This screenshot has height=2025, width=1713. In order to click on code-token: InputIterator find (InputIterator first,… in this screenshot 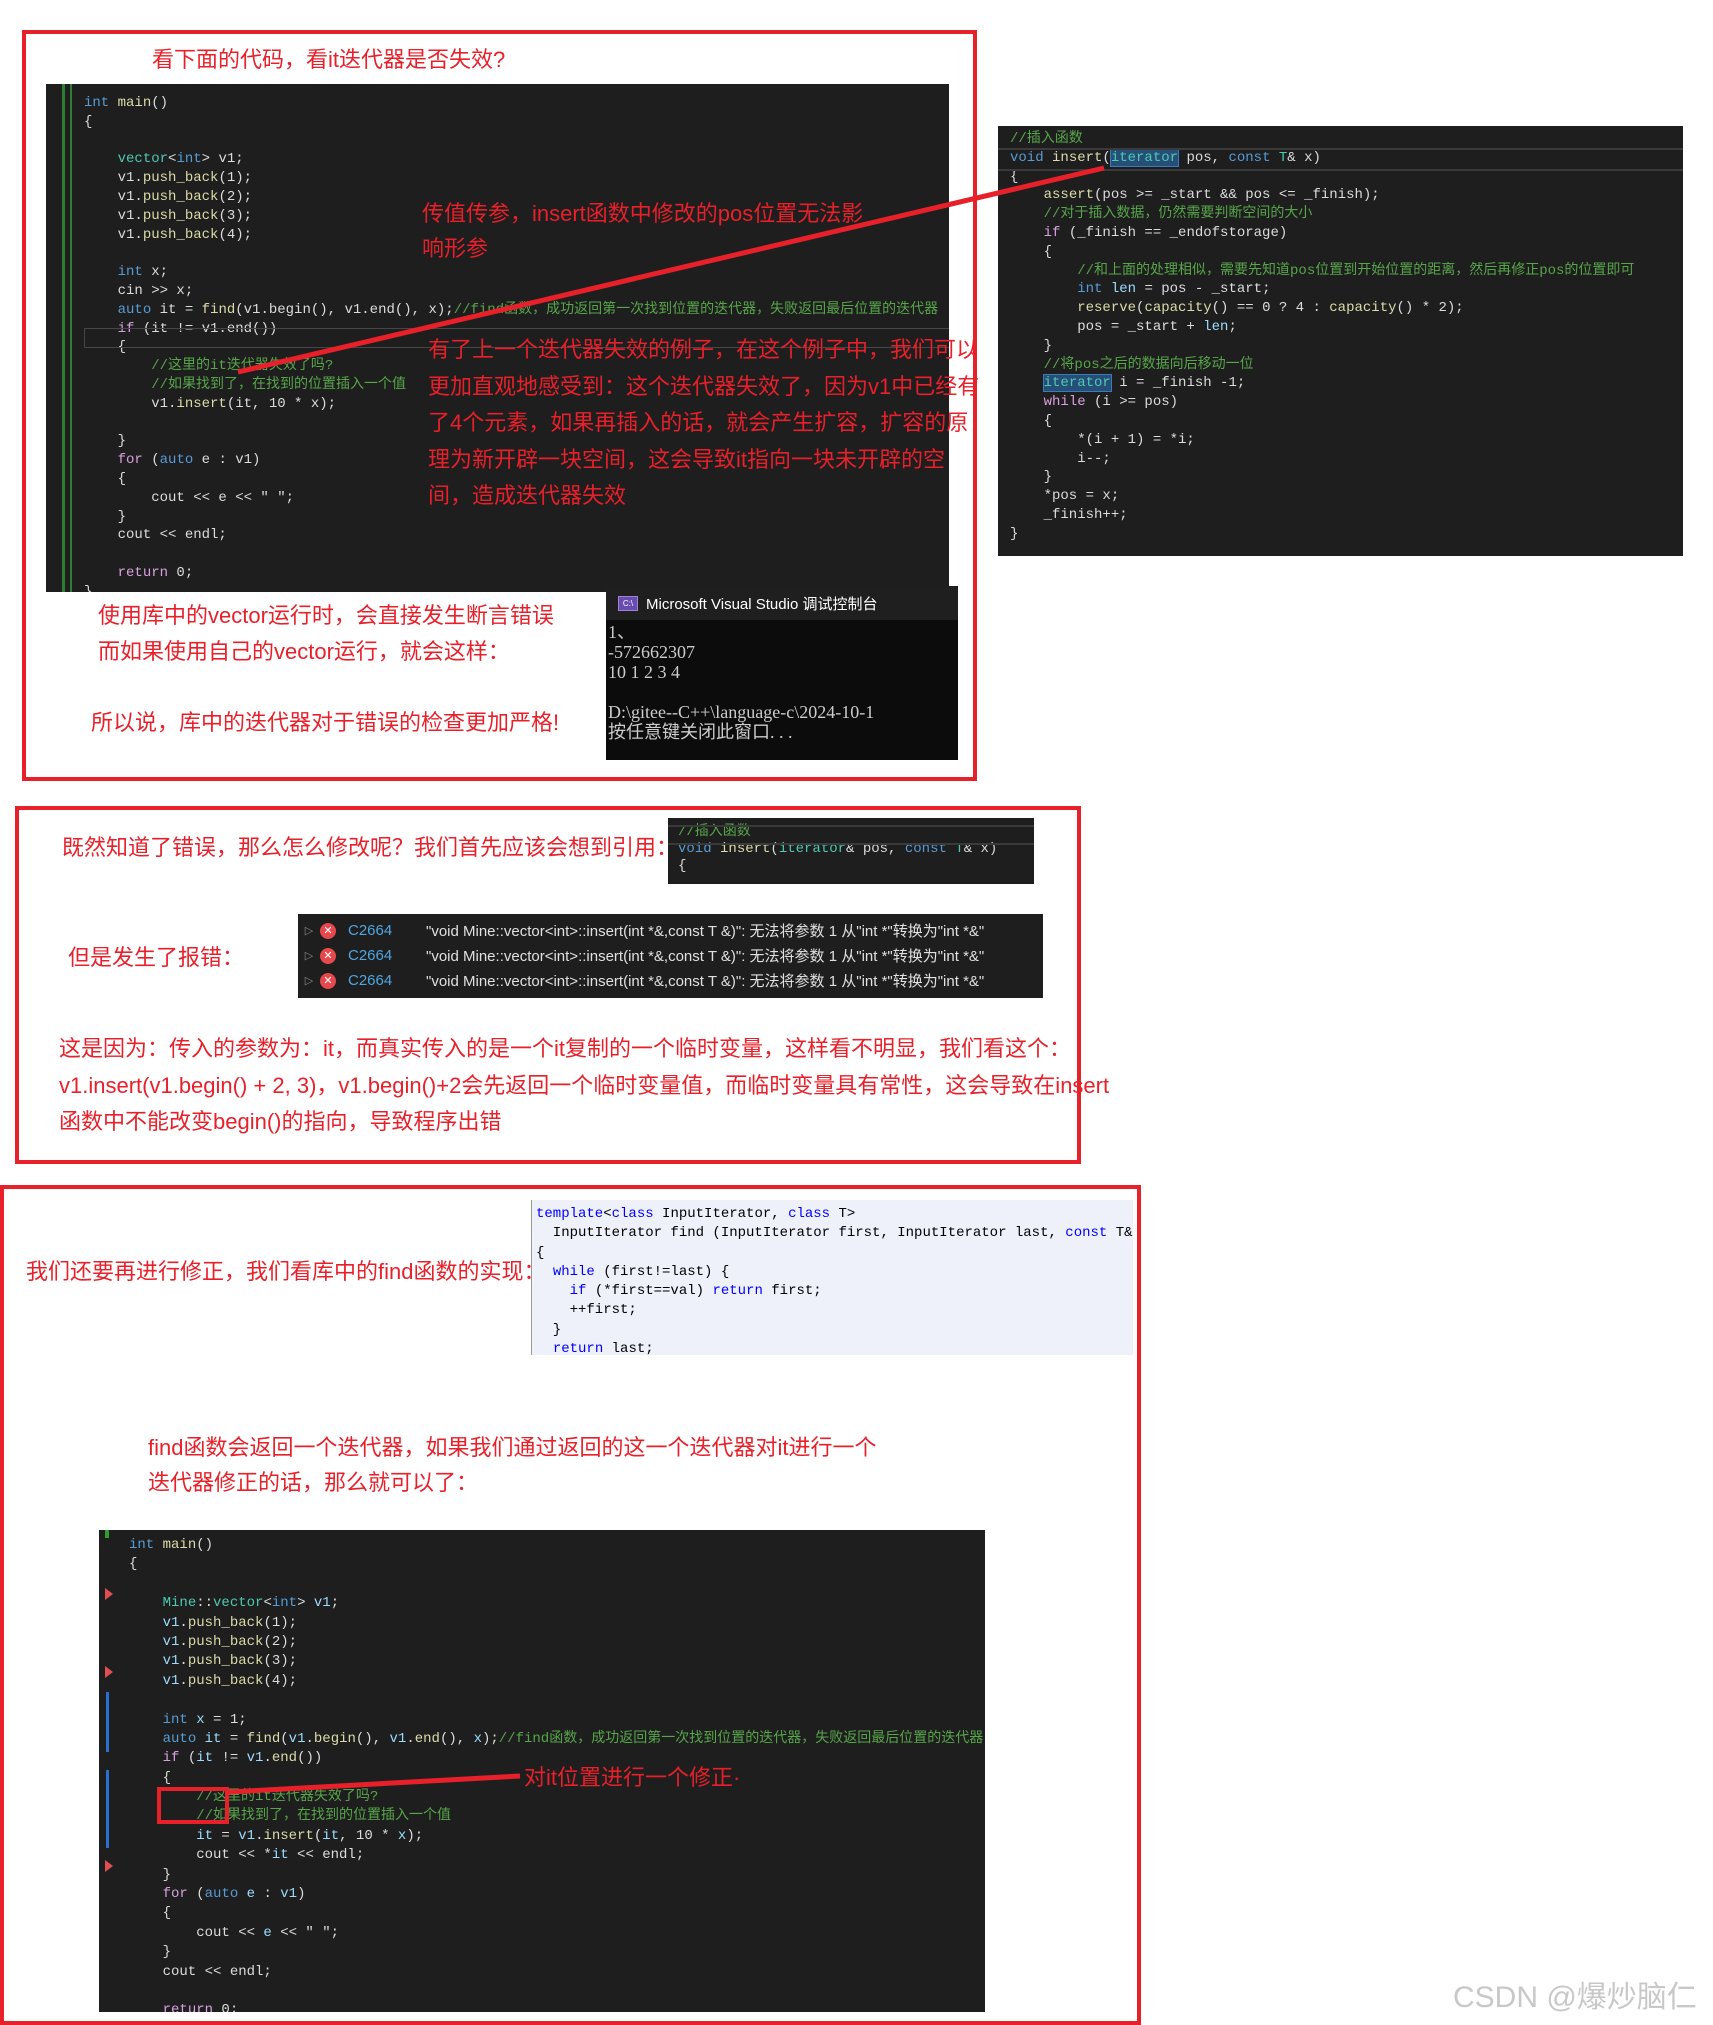, I will do `click(801, 1233)`.